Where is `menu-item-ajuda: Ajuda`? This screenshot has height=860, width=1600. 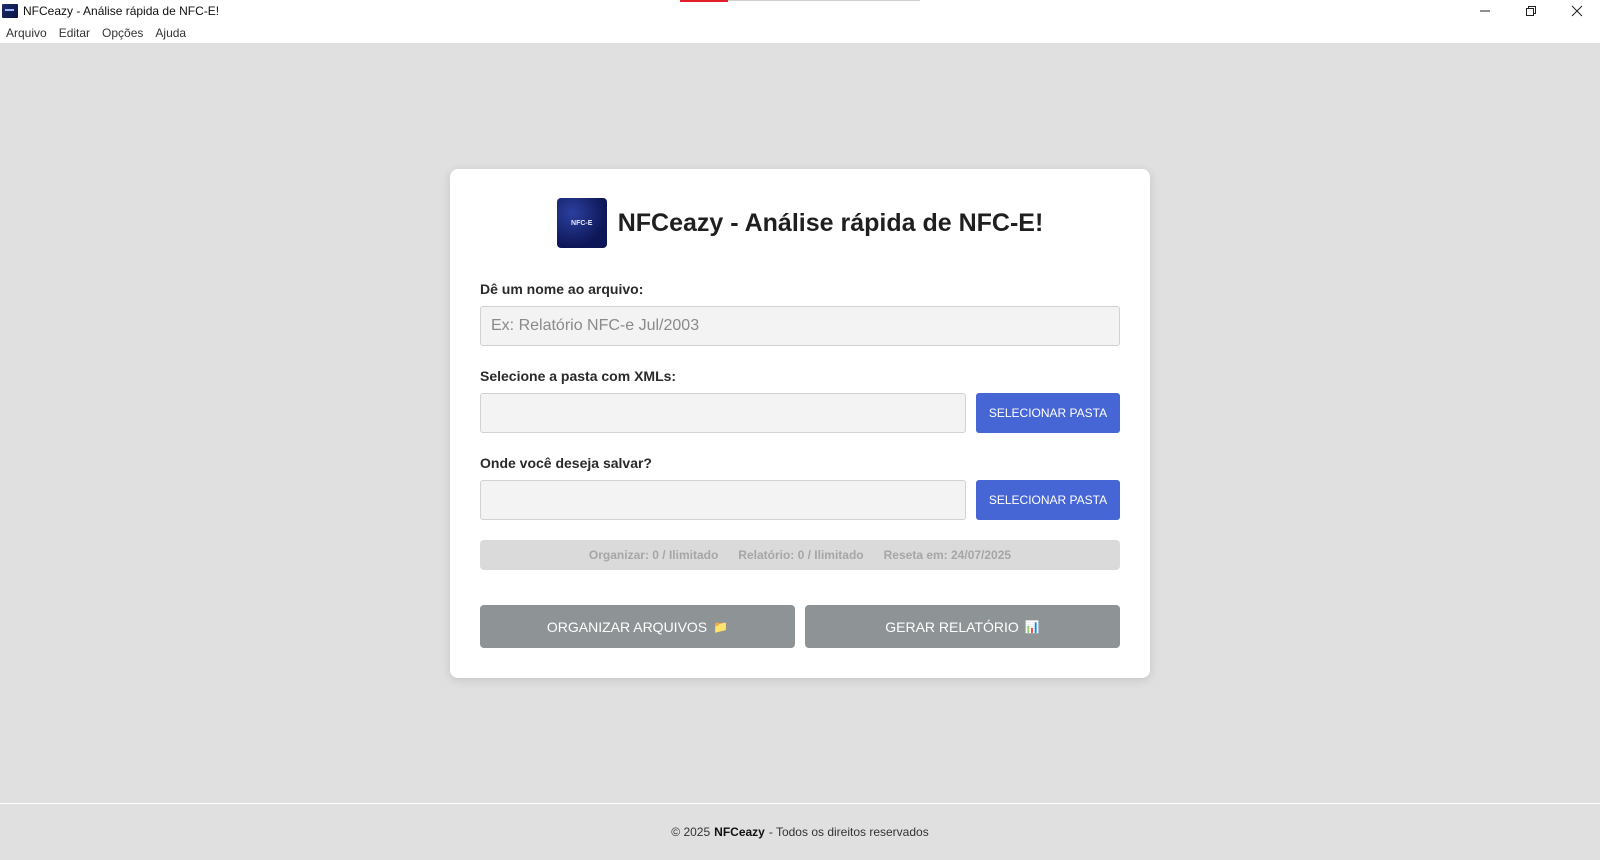 menu-item-ajuda: Ajuda is located at coordinates (170, 33).